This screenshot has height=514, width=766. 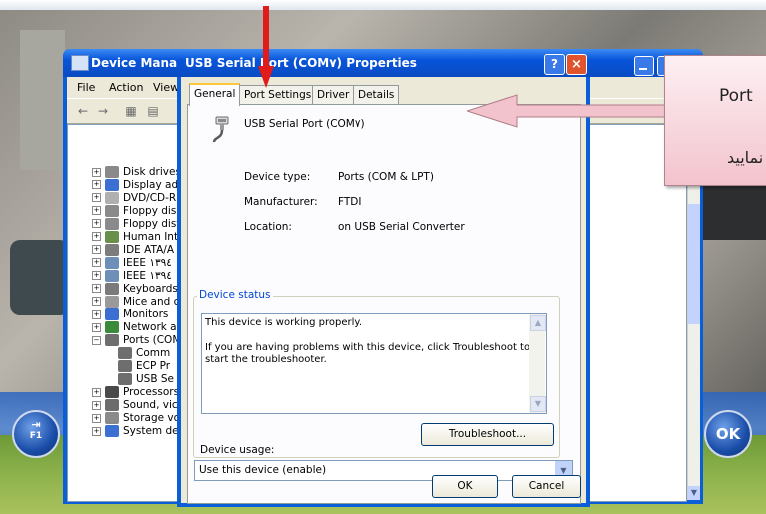 What do you see at coordinates (304, 124) in the screenshot?
I see `device-name: USB Serial Port (COM٧)` at bounding box center [304, 124].